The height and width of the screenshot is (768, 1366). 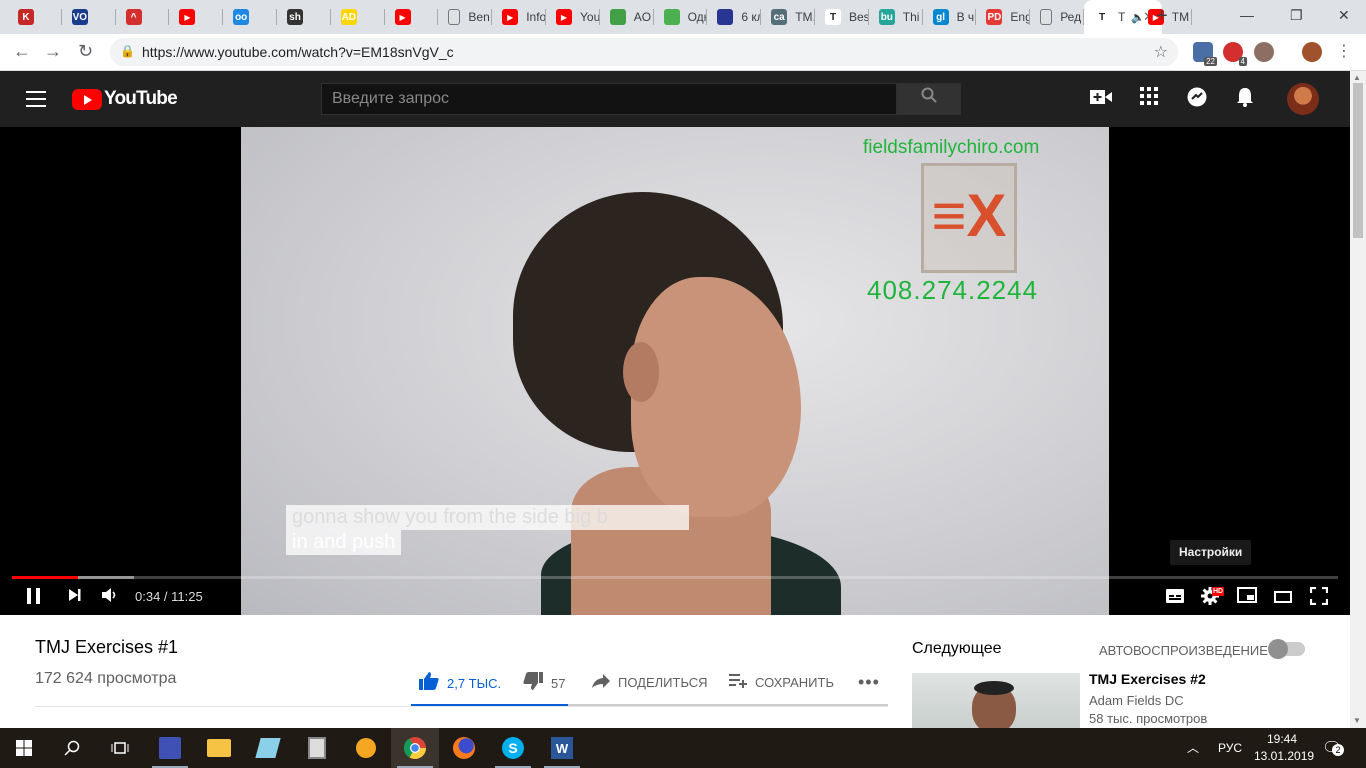 I want to click on pause-button, so click(x=34, y=597).